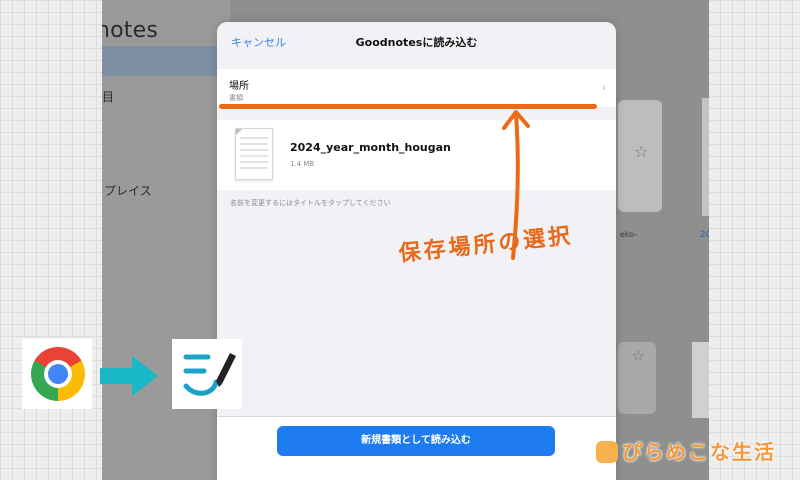  I want to click on file-size: 1.4 MB, so click(302, 164).